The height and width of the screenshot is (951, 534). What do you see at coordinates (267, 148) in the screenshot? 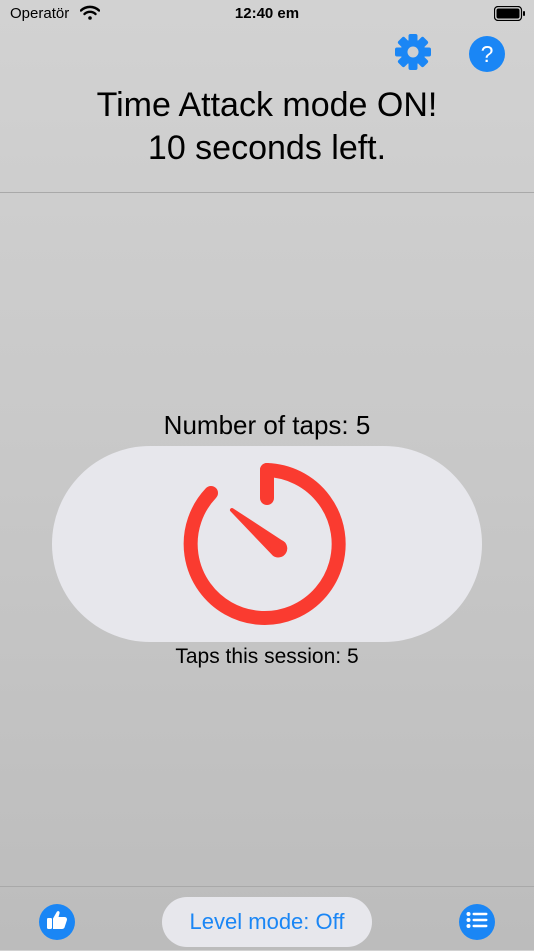
I see `mode-status-line2: 10 seconds left.` at bounding box center [267, 148].